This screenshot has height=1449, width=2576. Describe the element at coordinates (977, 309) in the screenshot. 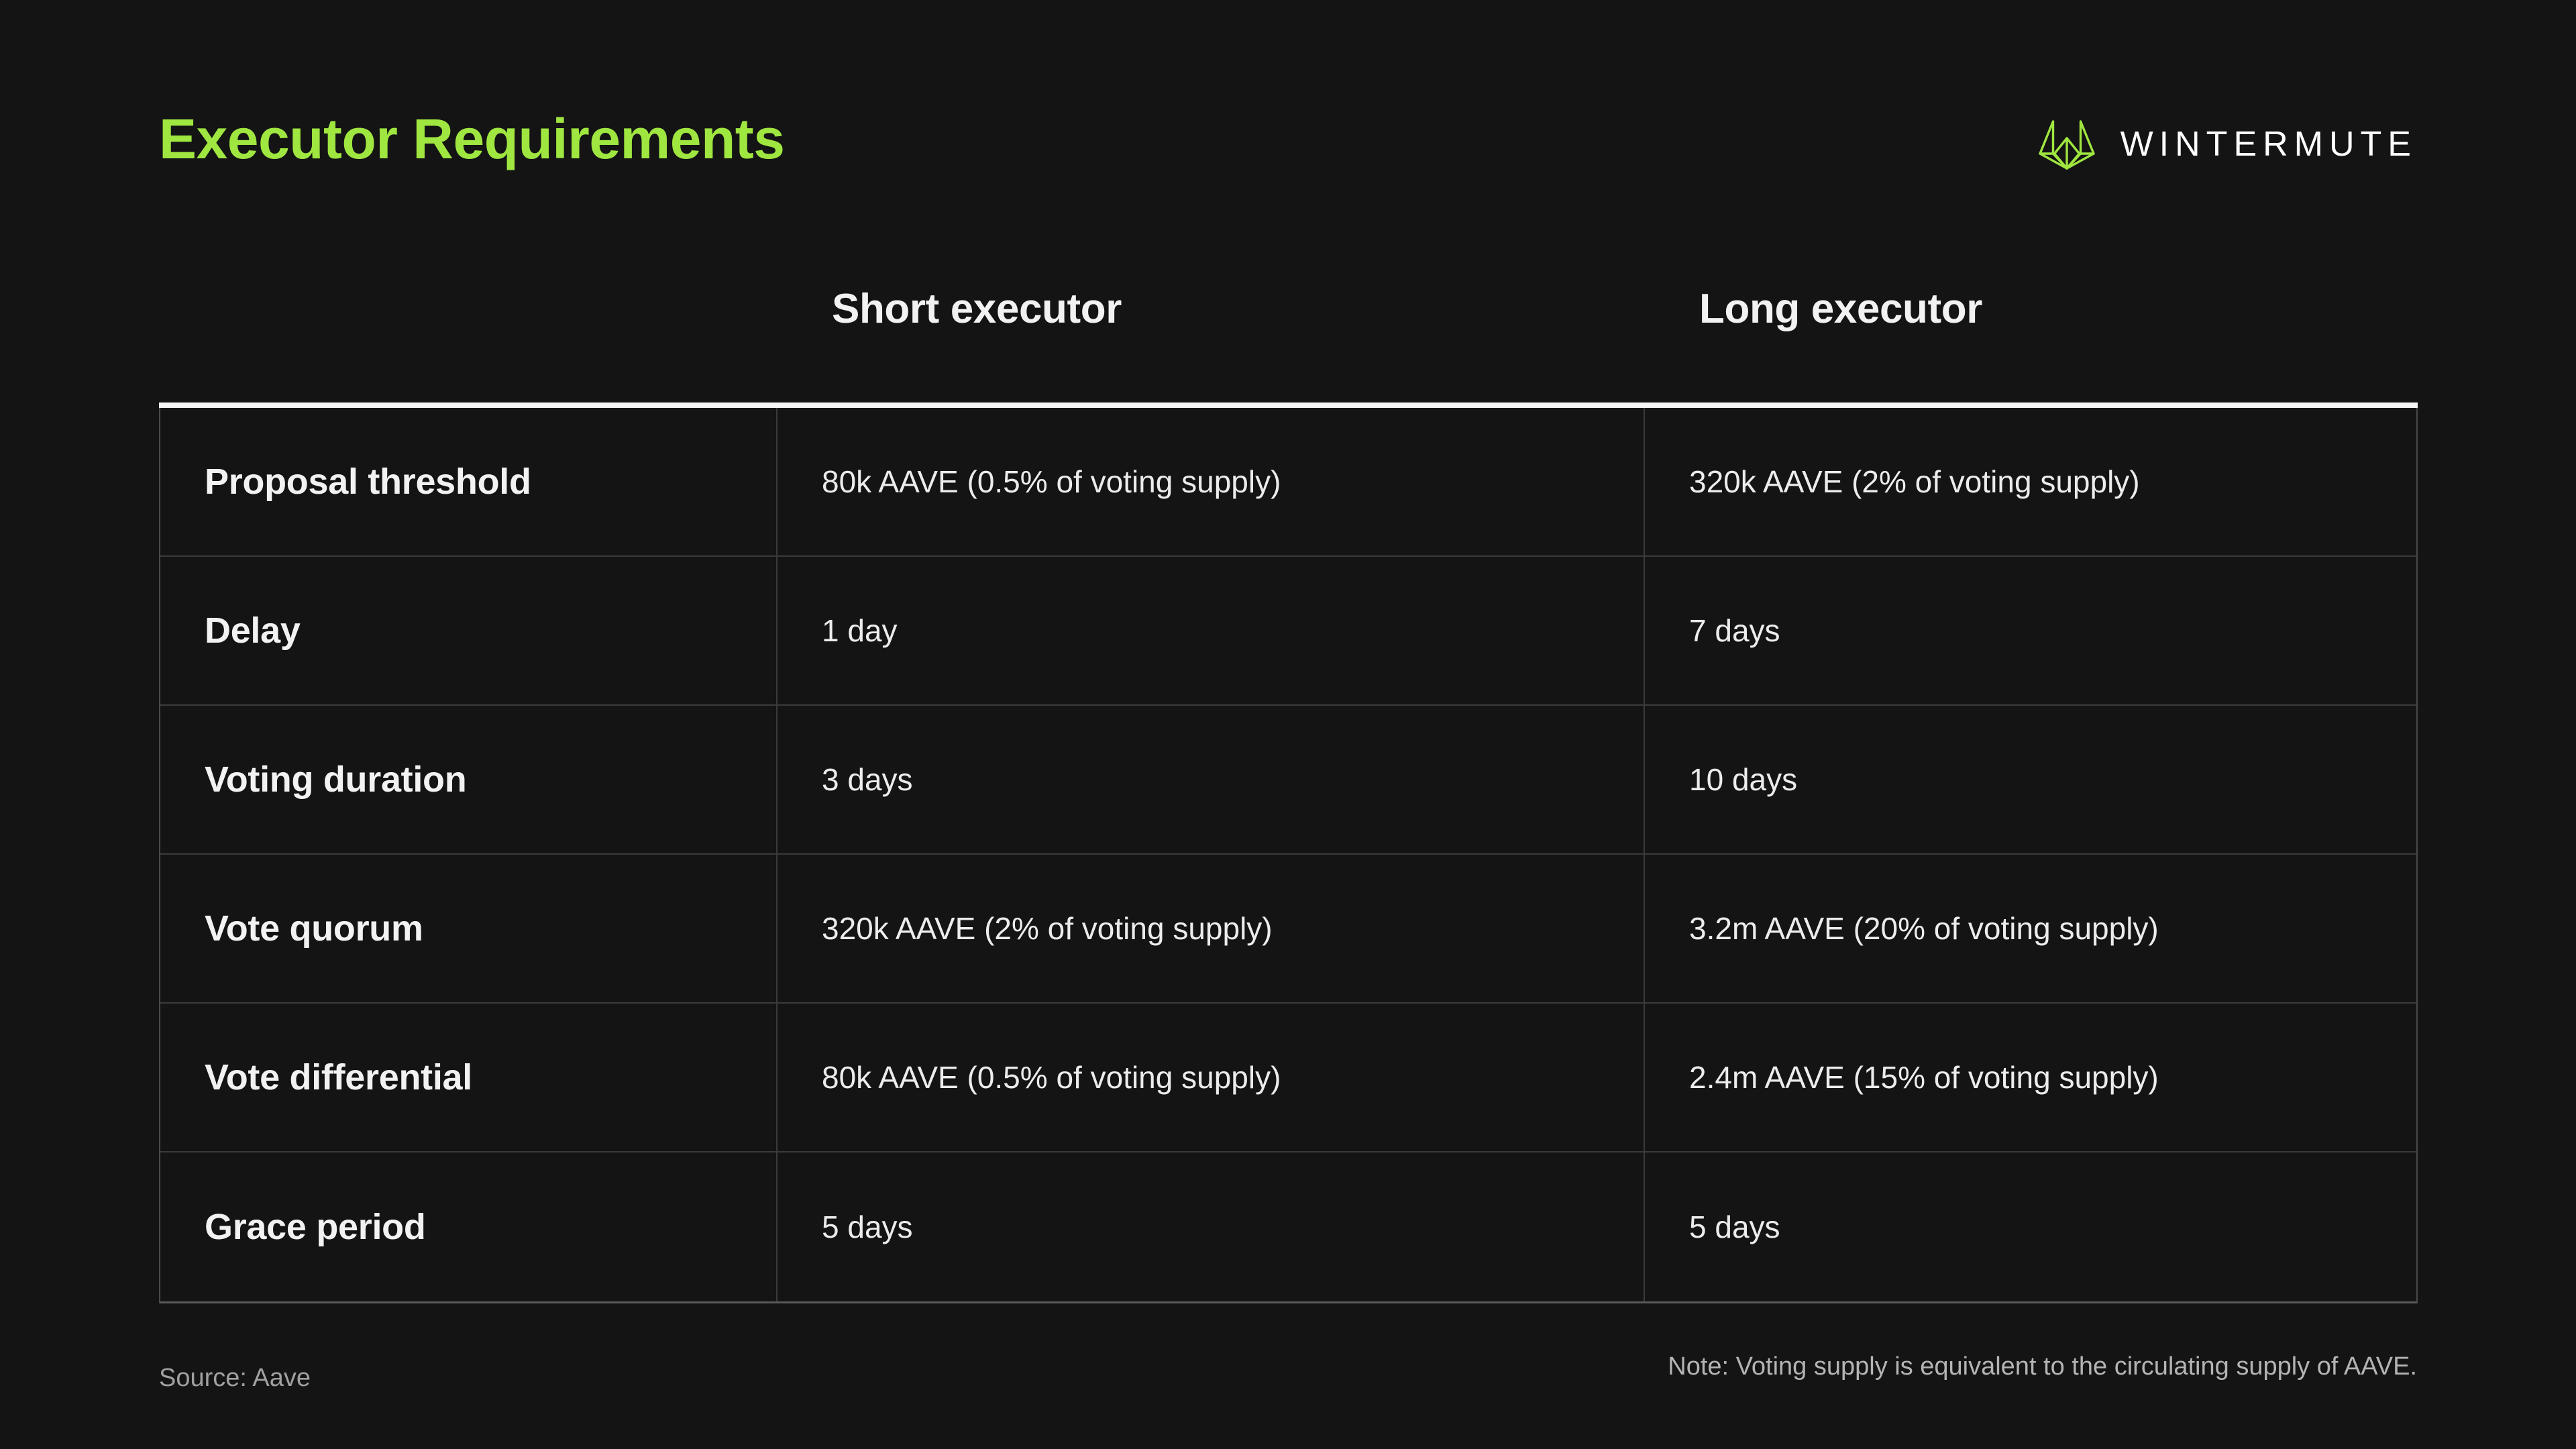

I see `column-header-short-executor: Short executor` at that location.